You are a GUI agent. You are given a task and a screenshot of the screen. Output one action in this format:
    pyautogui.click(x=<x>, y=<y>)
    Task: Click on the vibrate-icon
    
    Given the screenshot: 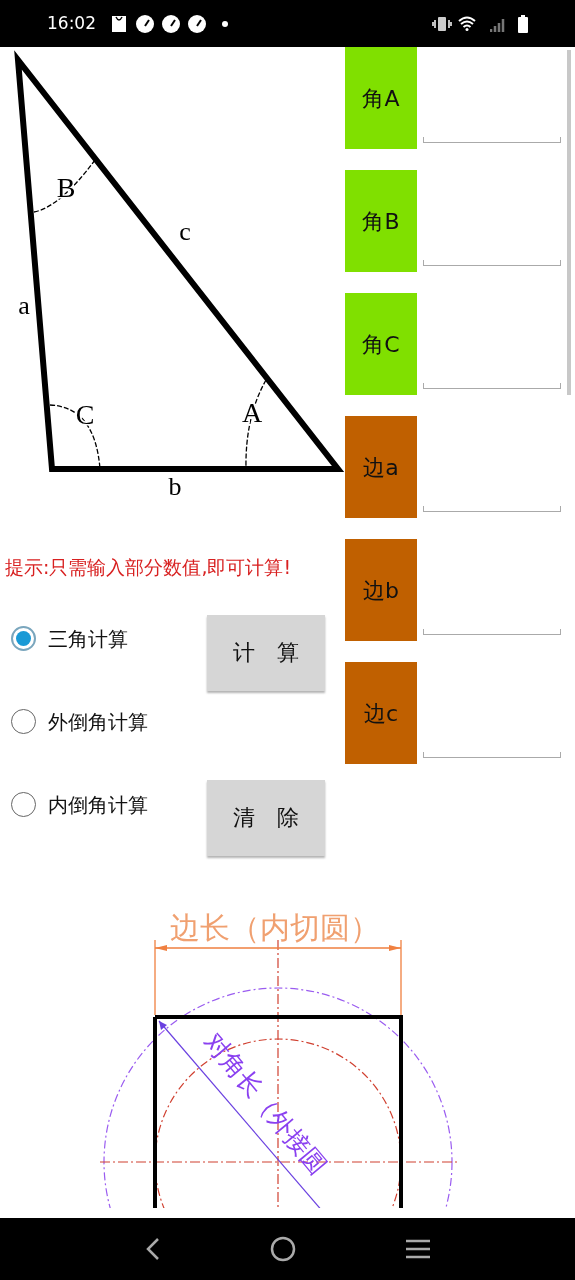 What is the action you would take?
    pyautogui.click(x=442, y=23)
    